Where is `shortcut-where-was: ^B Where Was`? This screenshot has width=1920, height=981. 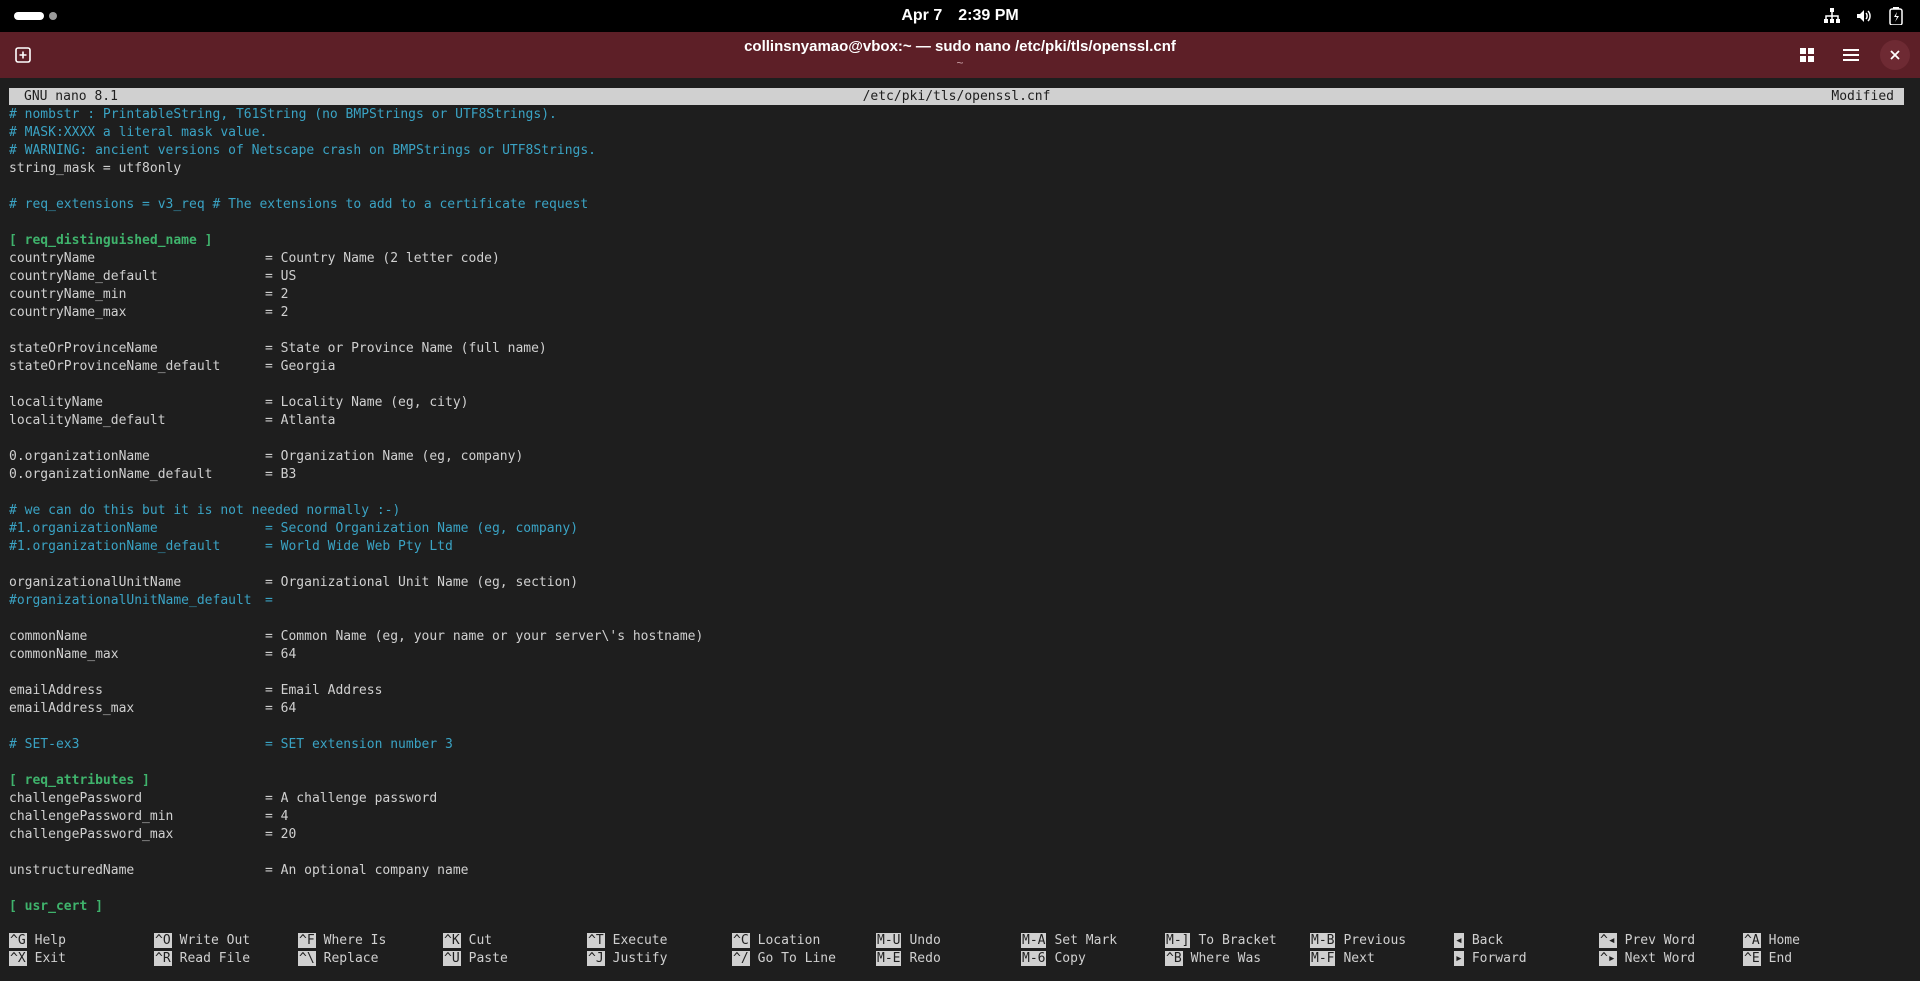
shortcut-where-was: ^B Where Was is located at coordinates (1213, 959).